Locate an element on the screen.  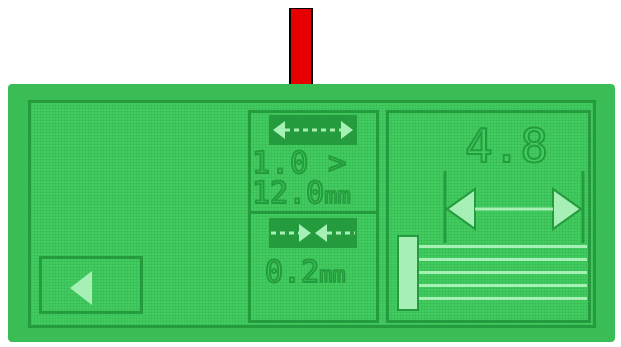
gap-unit: mm is located at coordinates (332, 275).